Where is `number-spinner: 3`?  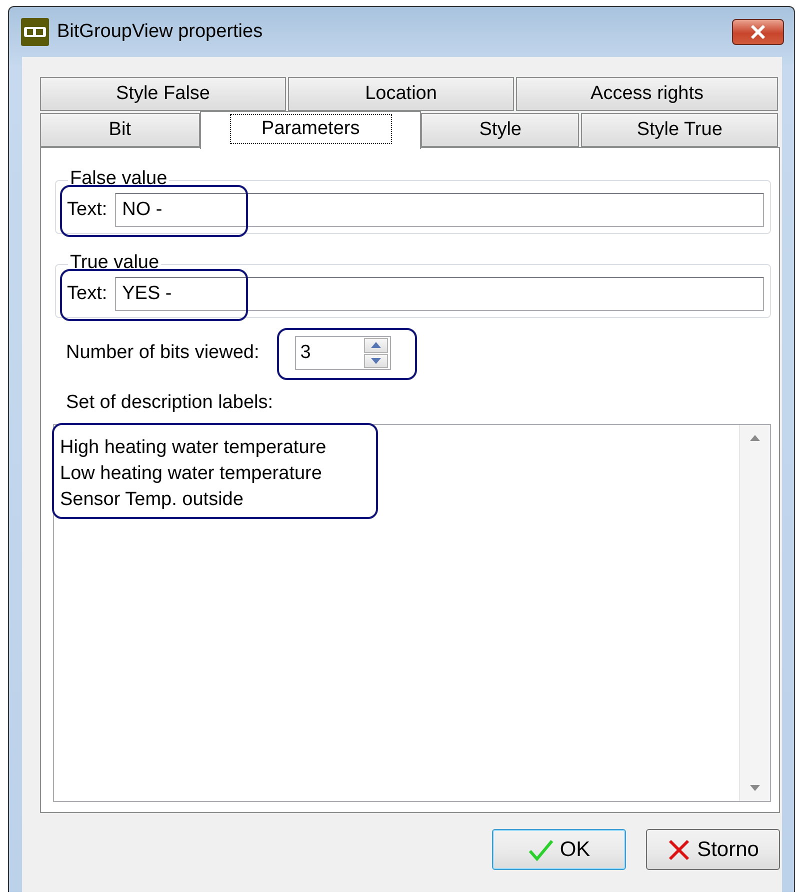
number-spinner: 3 is located at coordinates (343, 353).